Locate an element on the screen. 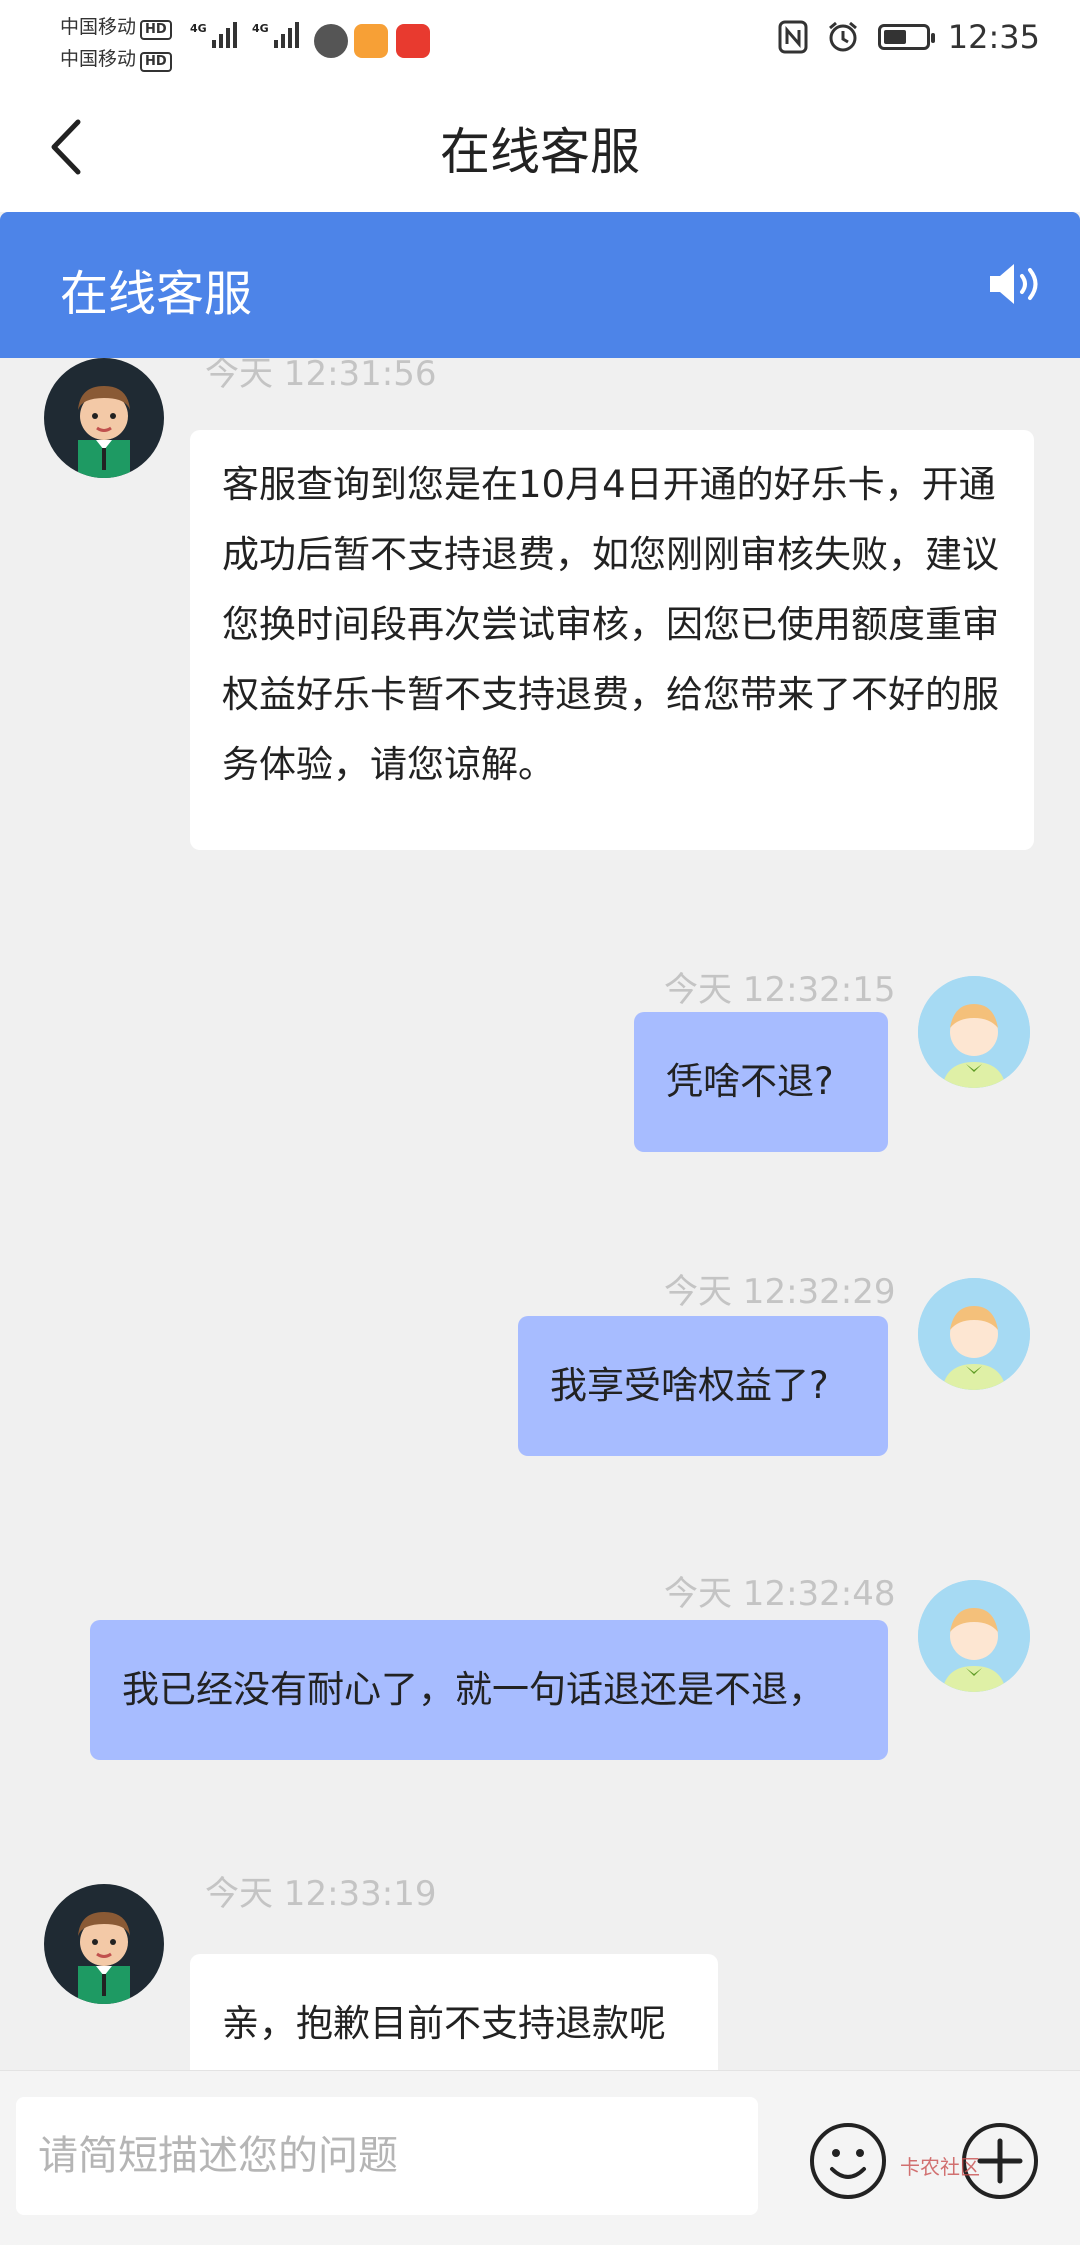 The image size is (1080, 2245). title-bar: 在线客服 is located at coordinates (540, 147).